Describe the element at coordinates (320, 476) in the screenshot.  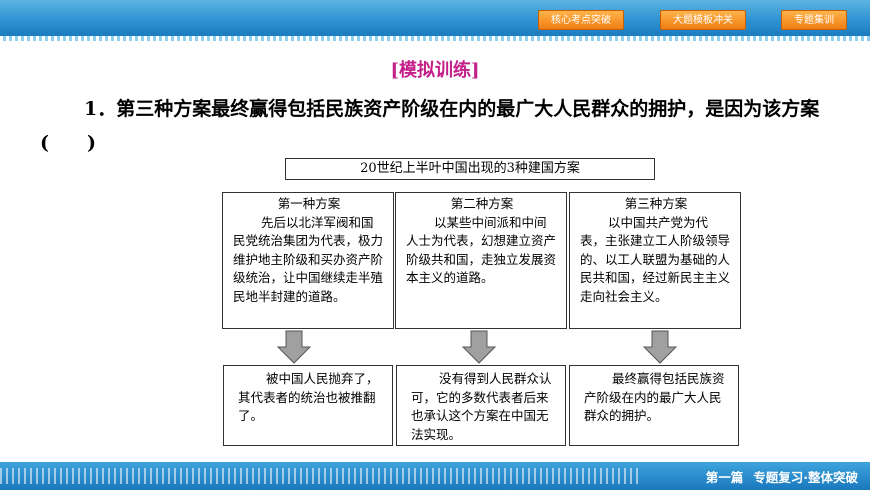
I see `footer-stripe` at that location.